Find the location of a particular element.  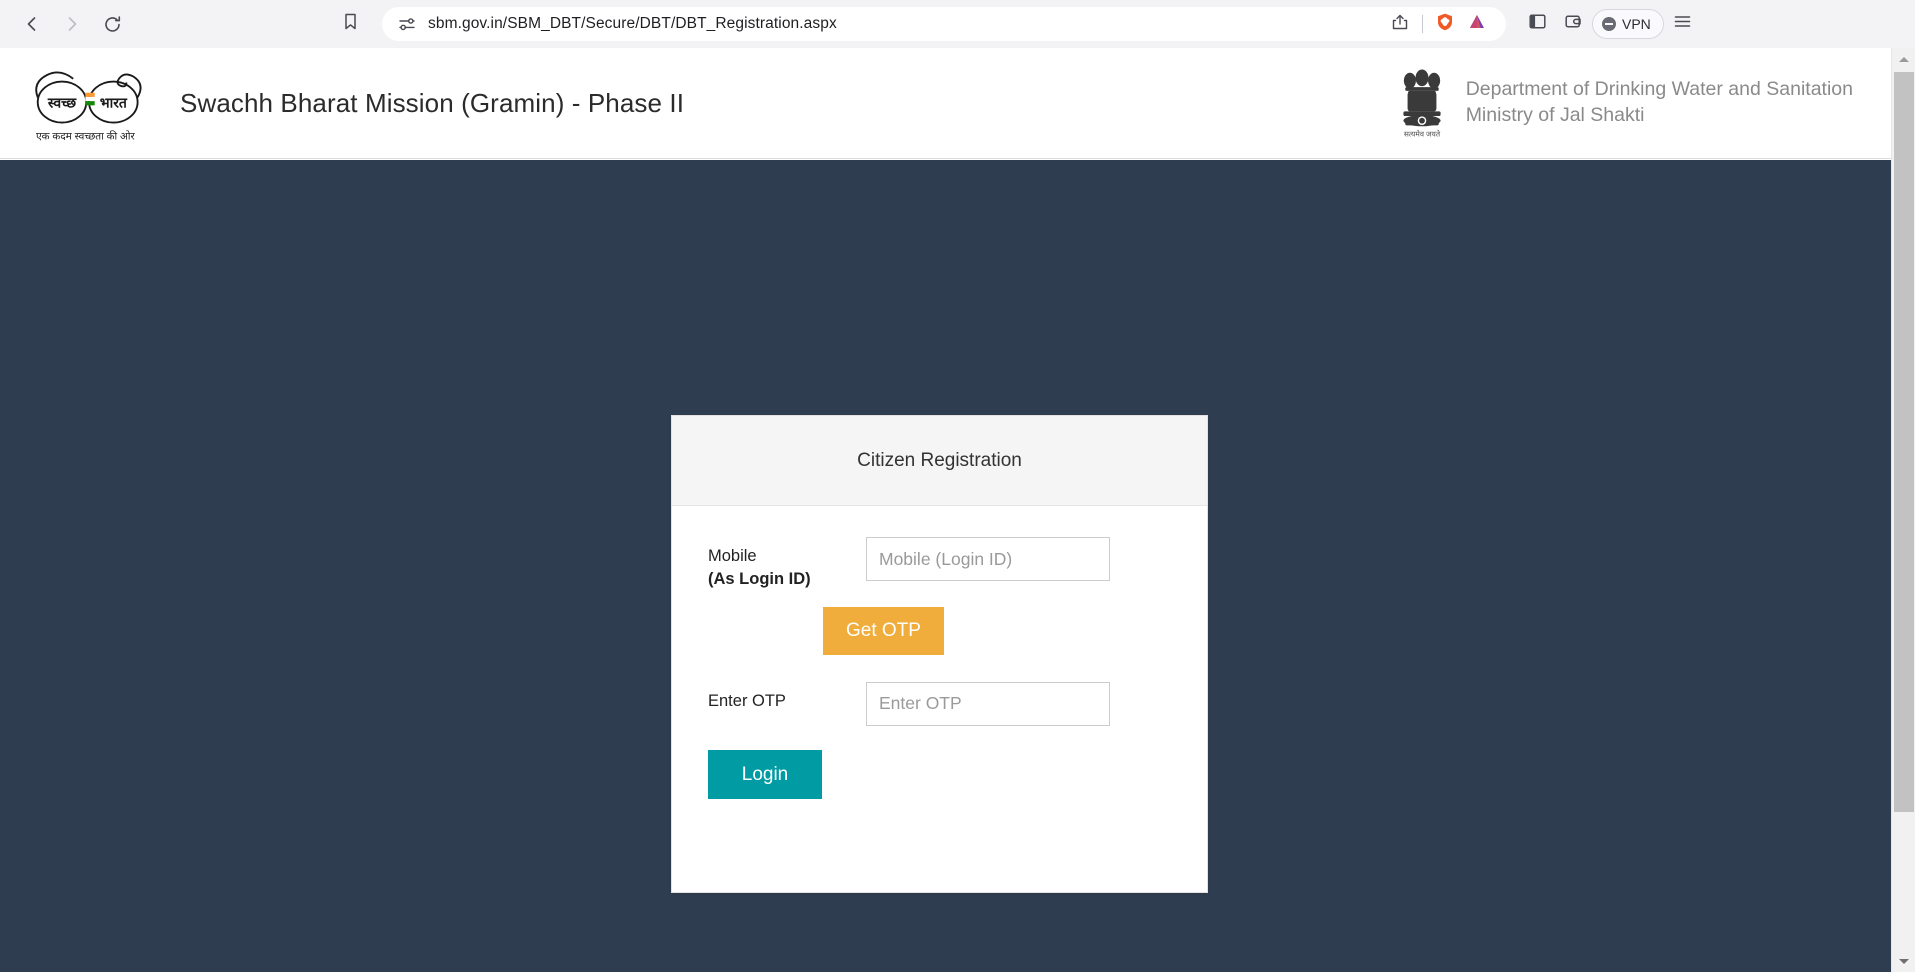

hamburger-menu-icon is located at coordinates (1682, 24).